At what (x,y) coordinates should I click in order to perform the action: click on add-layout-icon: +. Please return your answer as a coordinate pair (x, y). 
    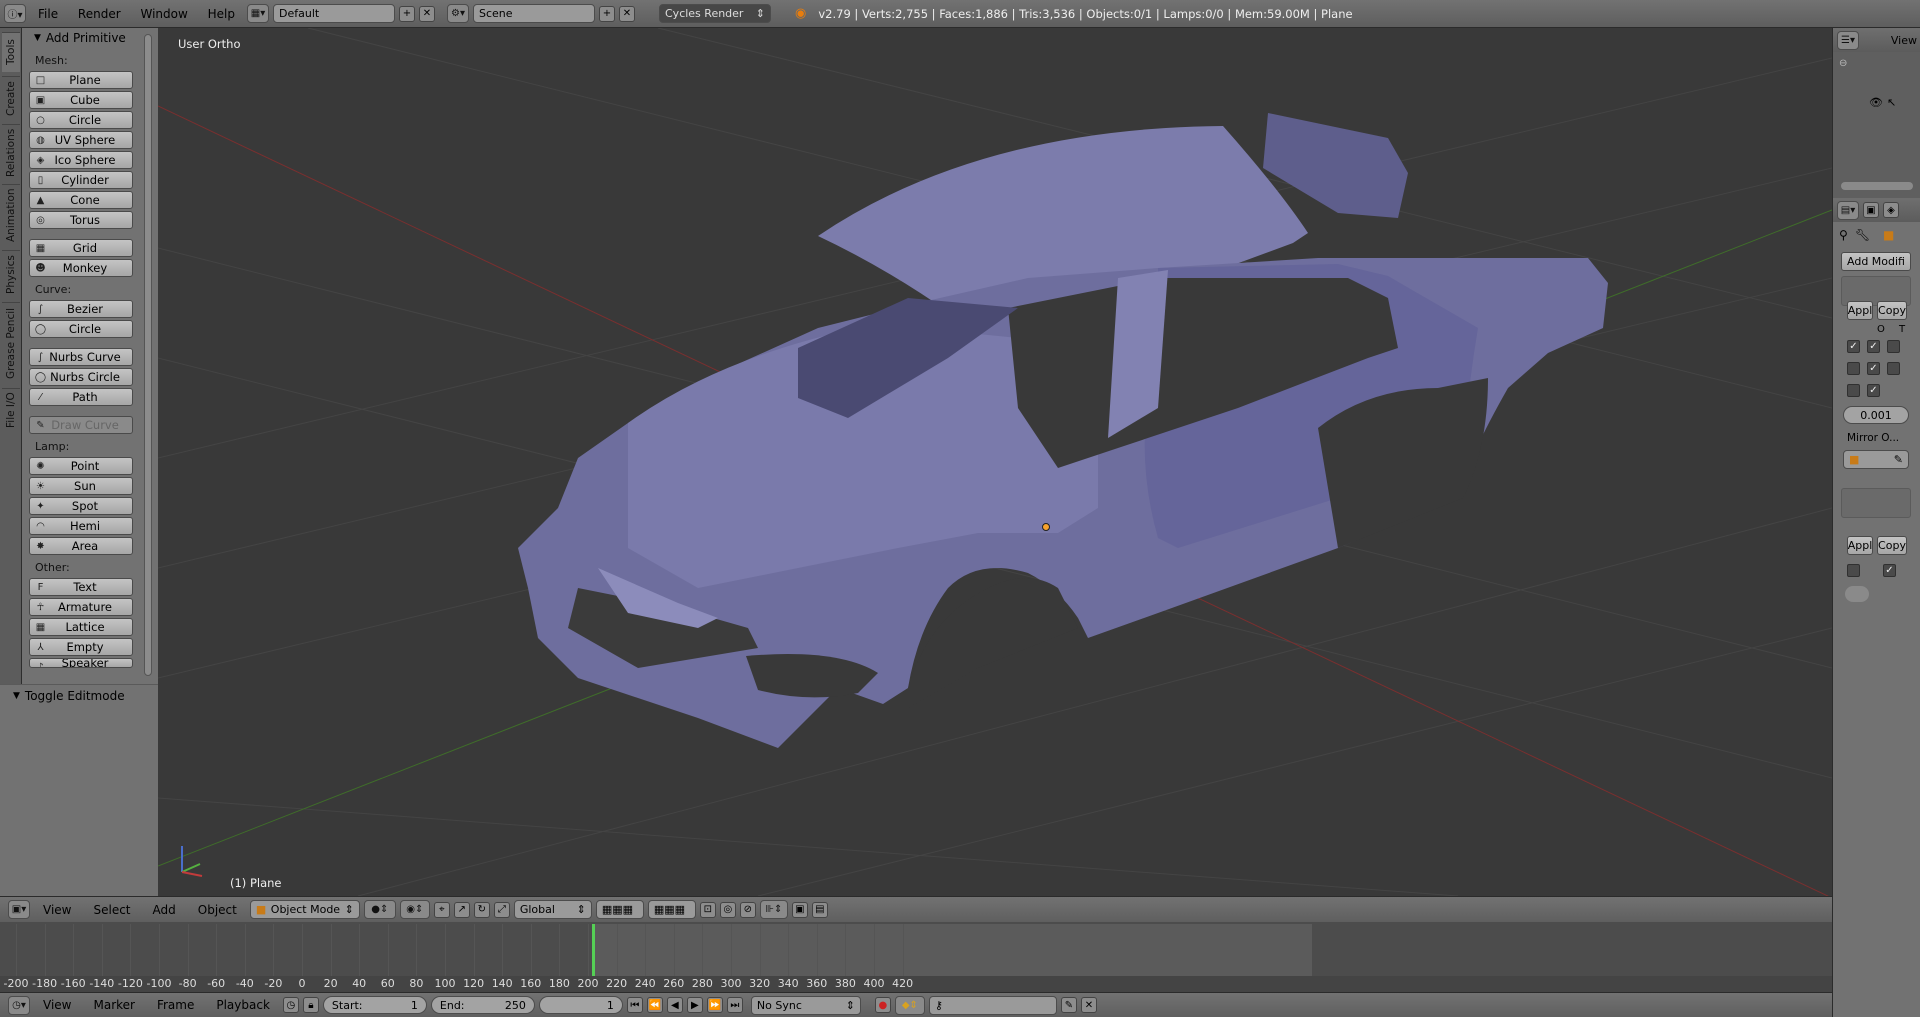
    Looking at the image, I should click on (407, 13).